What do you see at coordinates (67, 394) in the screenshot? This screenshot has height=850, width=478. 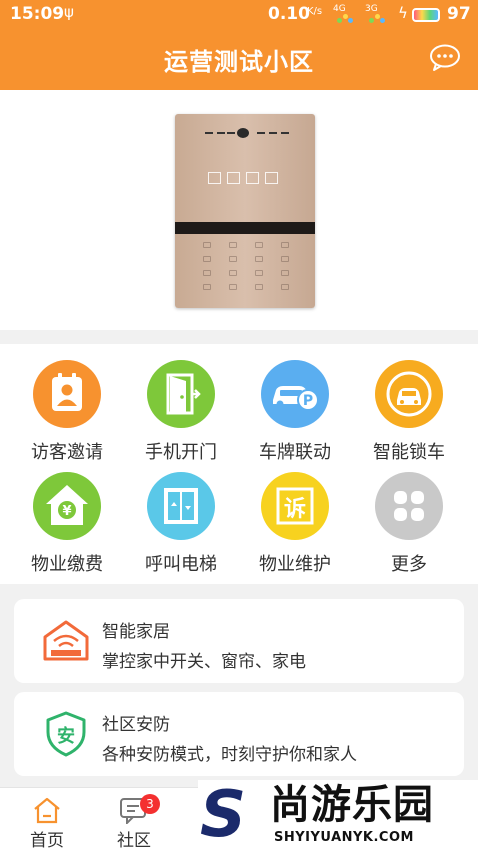 I see `visitor-invite-icon` at bounding box center [67, 394].